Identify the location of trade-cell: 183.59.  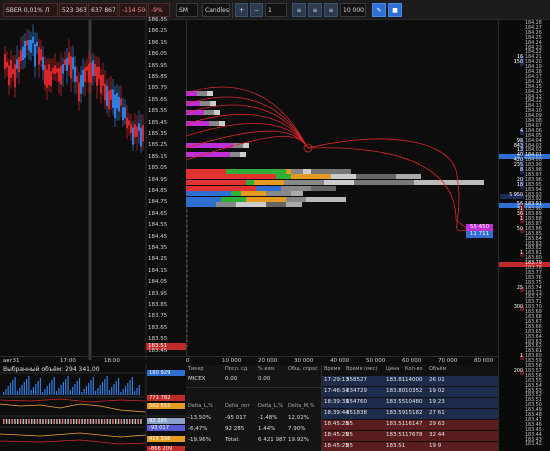
(396, 413).